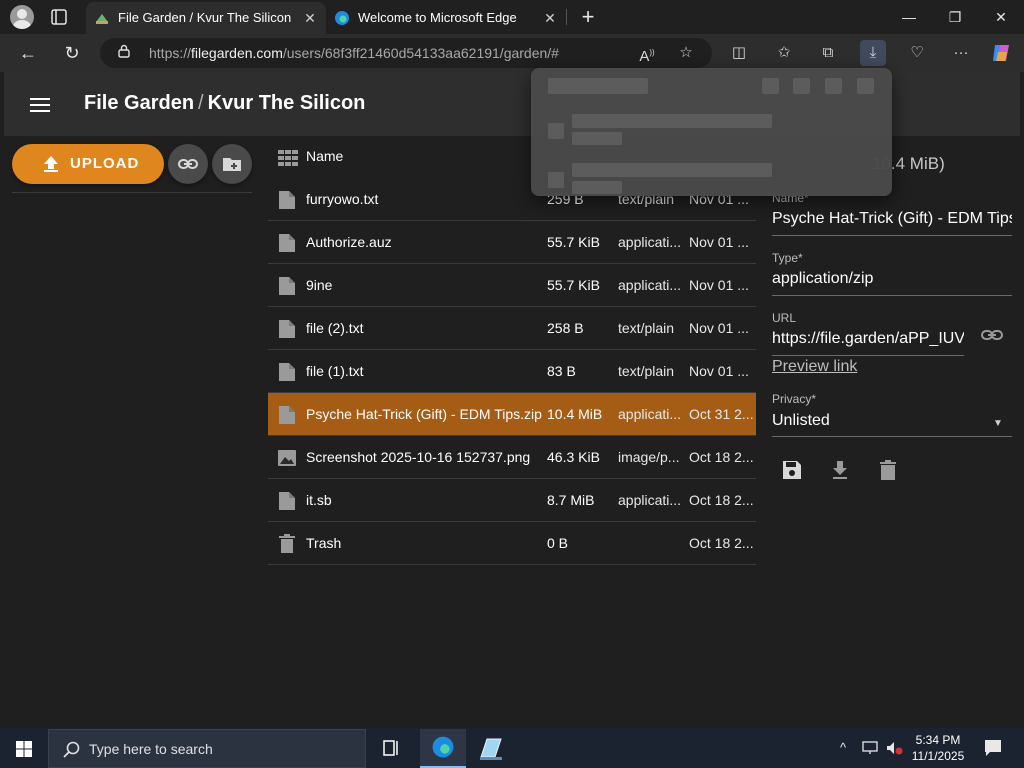  Describe the element at coordinates (868, 339) in the screenshot. I see `url-field: https://file.garden/aPP_IUV` at that location.